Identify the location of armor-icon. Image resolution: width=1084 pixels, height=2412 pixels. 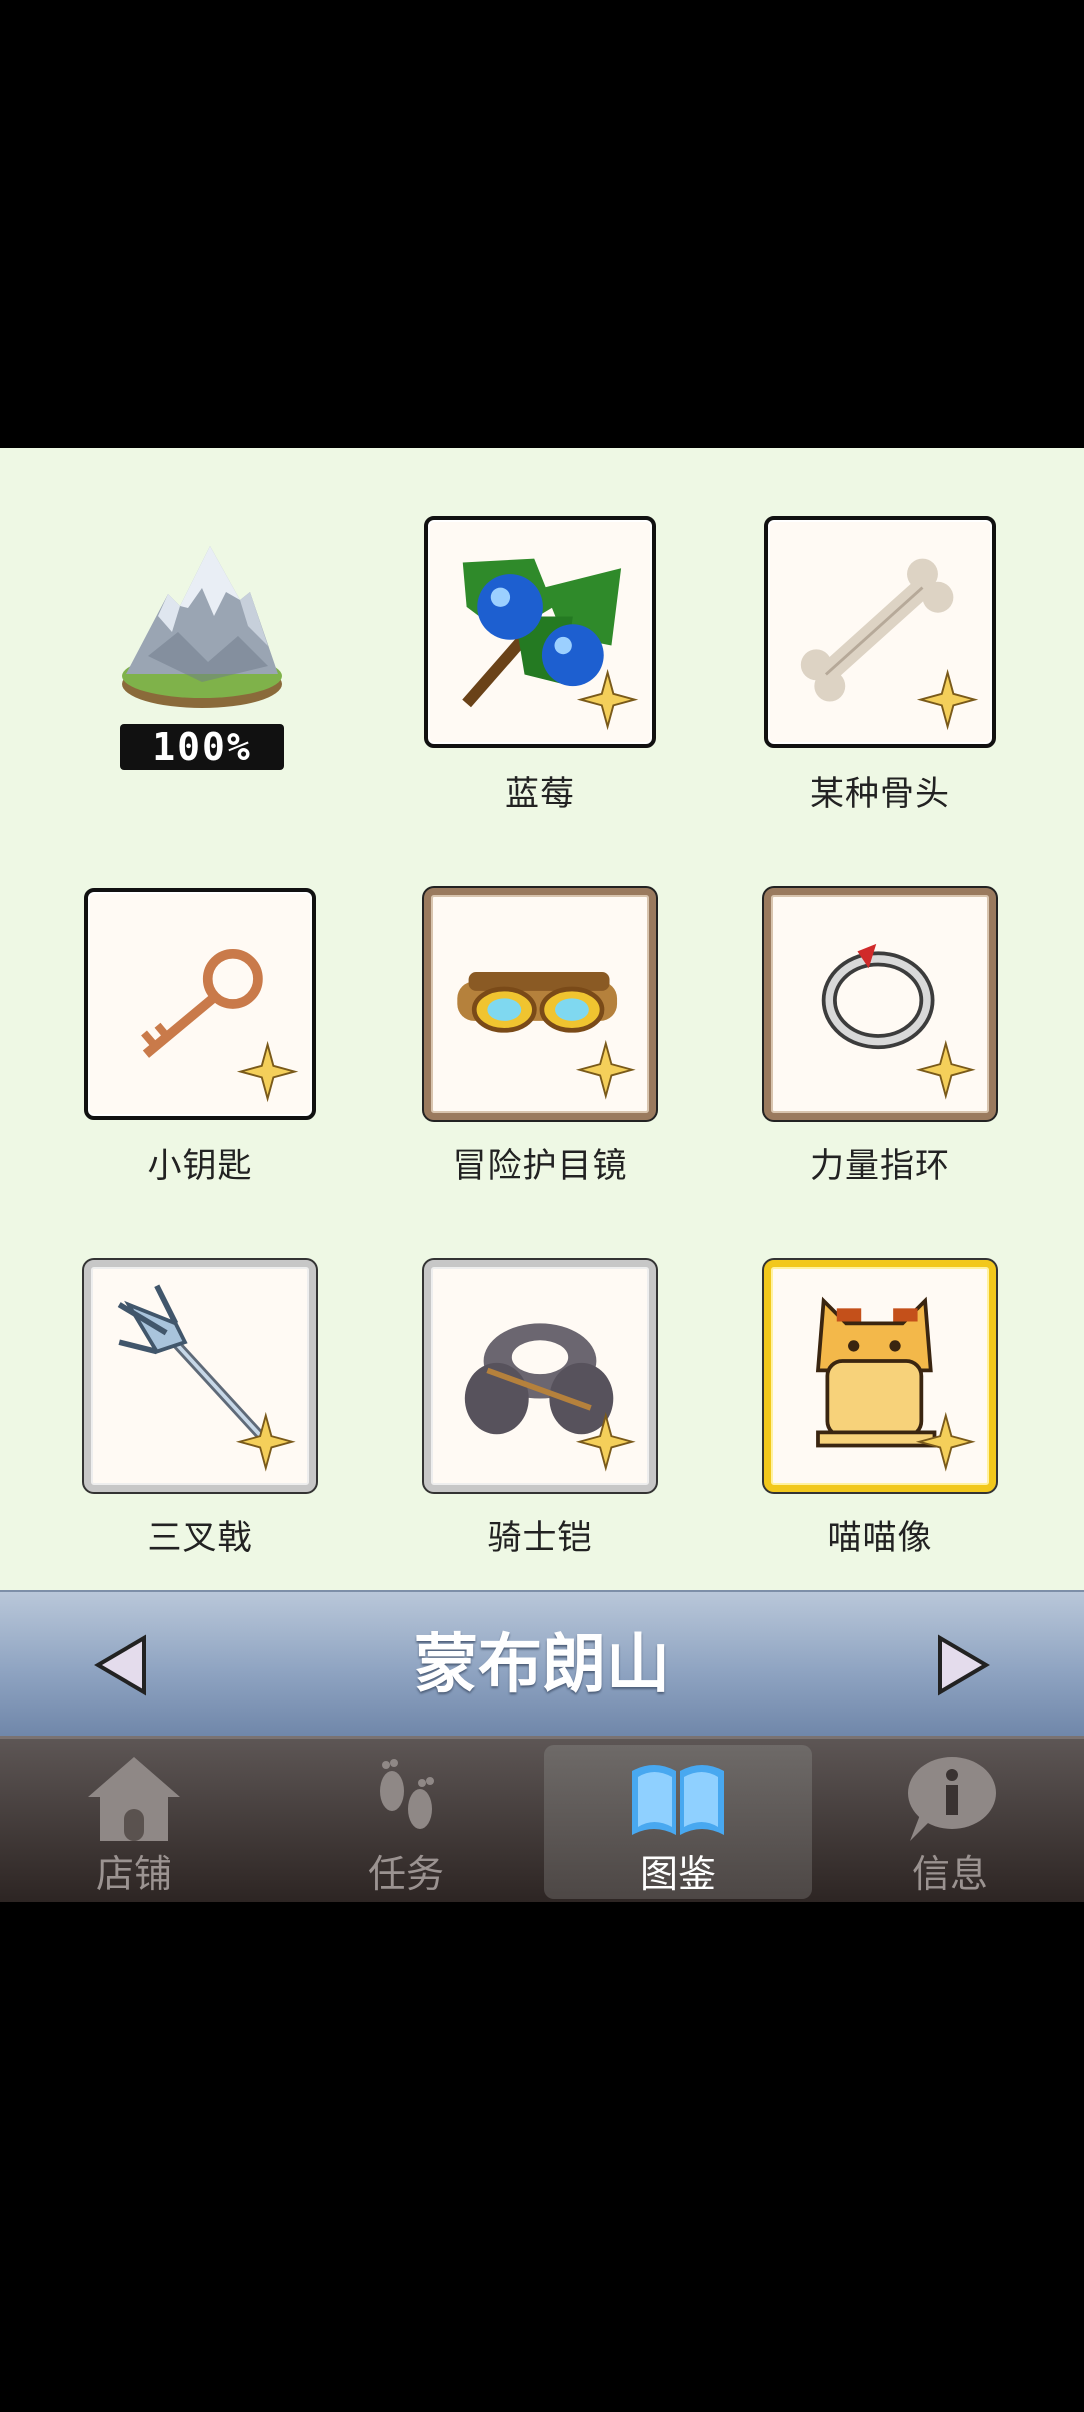
(550, 1397).